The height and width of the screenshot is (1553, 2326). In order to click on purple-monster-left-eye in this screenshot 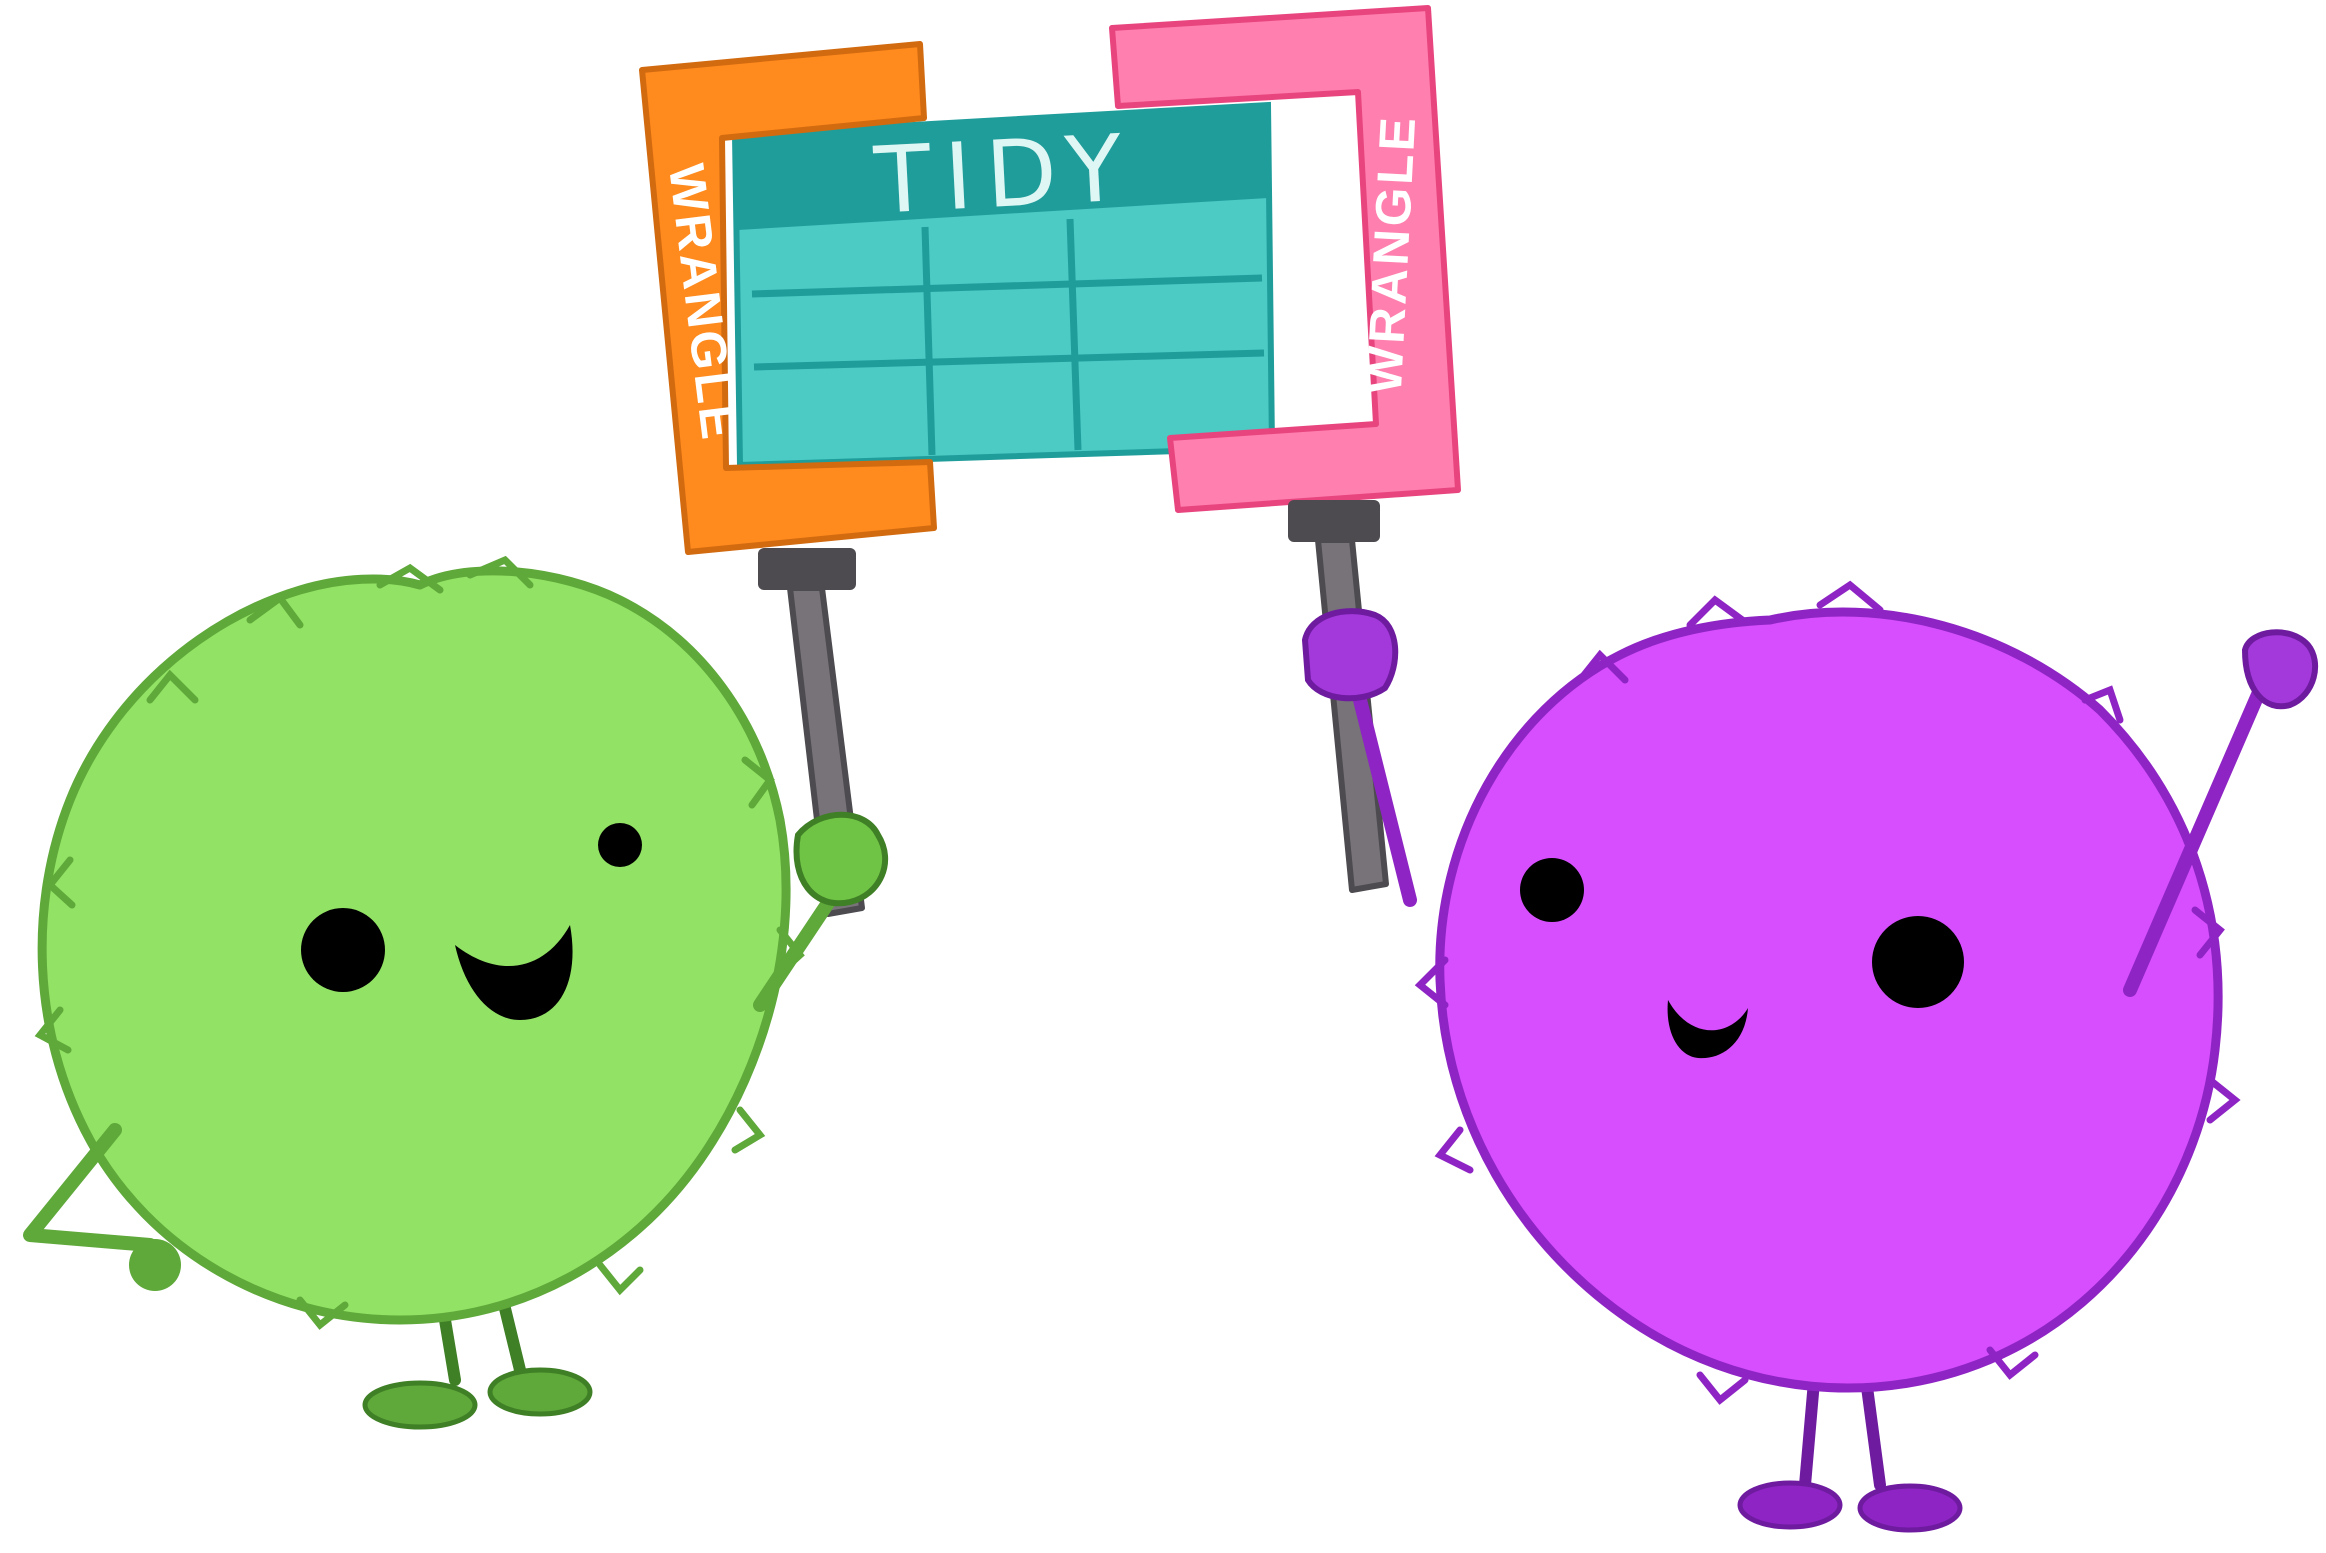, I will do `click(1552, 890)`.